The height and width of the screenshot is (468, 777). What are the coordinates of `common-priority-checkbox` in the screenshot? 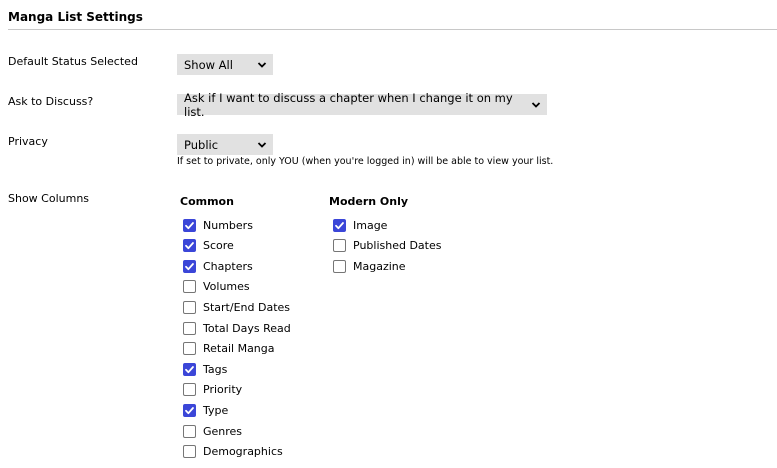 It's located at (189, 390).